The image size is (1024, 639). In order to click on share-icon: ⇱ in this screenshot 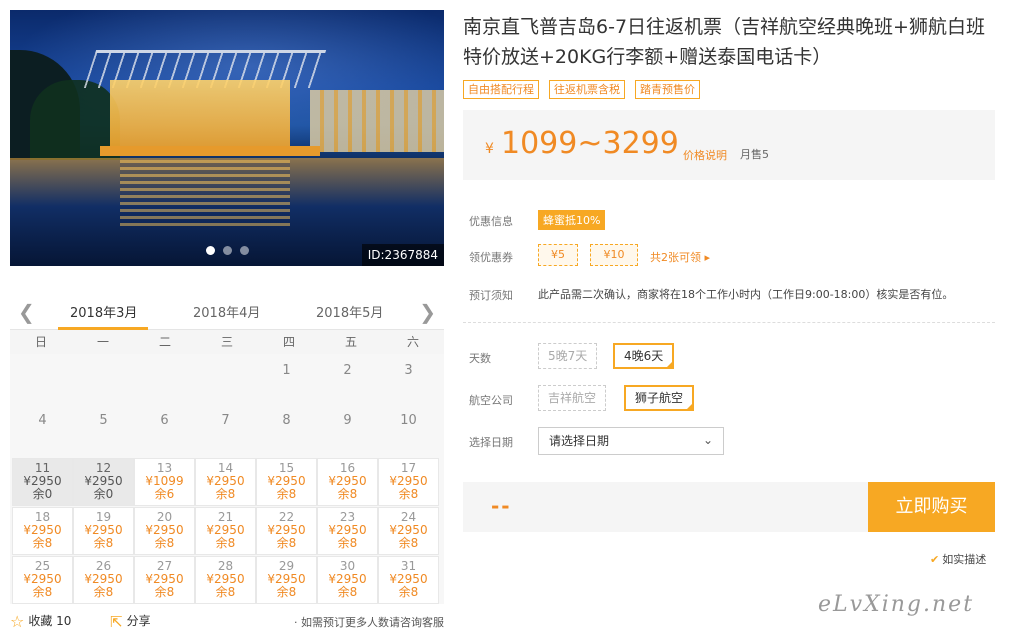, I will do `click(116, 622)`.